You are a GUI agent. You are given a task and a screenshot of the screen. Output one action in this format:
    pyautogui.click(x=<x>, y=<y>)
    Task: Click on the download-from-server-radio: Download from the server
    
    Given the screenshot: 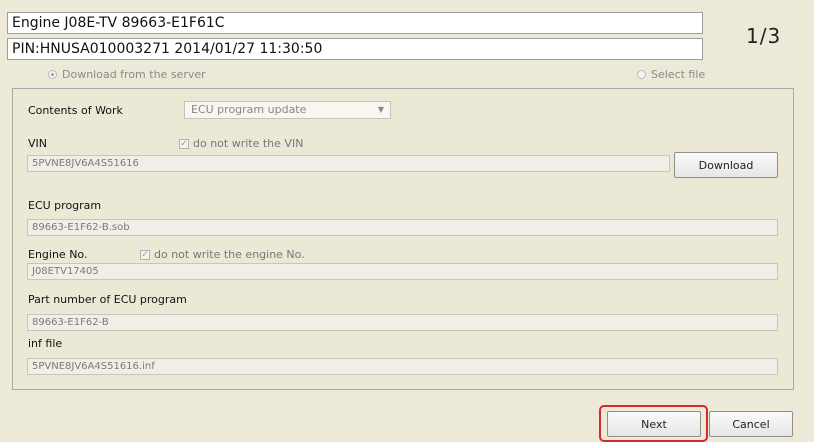 What is the action you would take?
    pyautogui.click(x=127, y=74)
    